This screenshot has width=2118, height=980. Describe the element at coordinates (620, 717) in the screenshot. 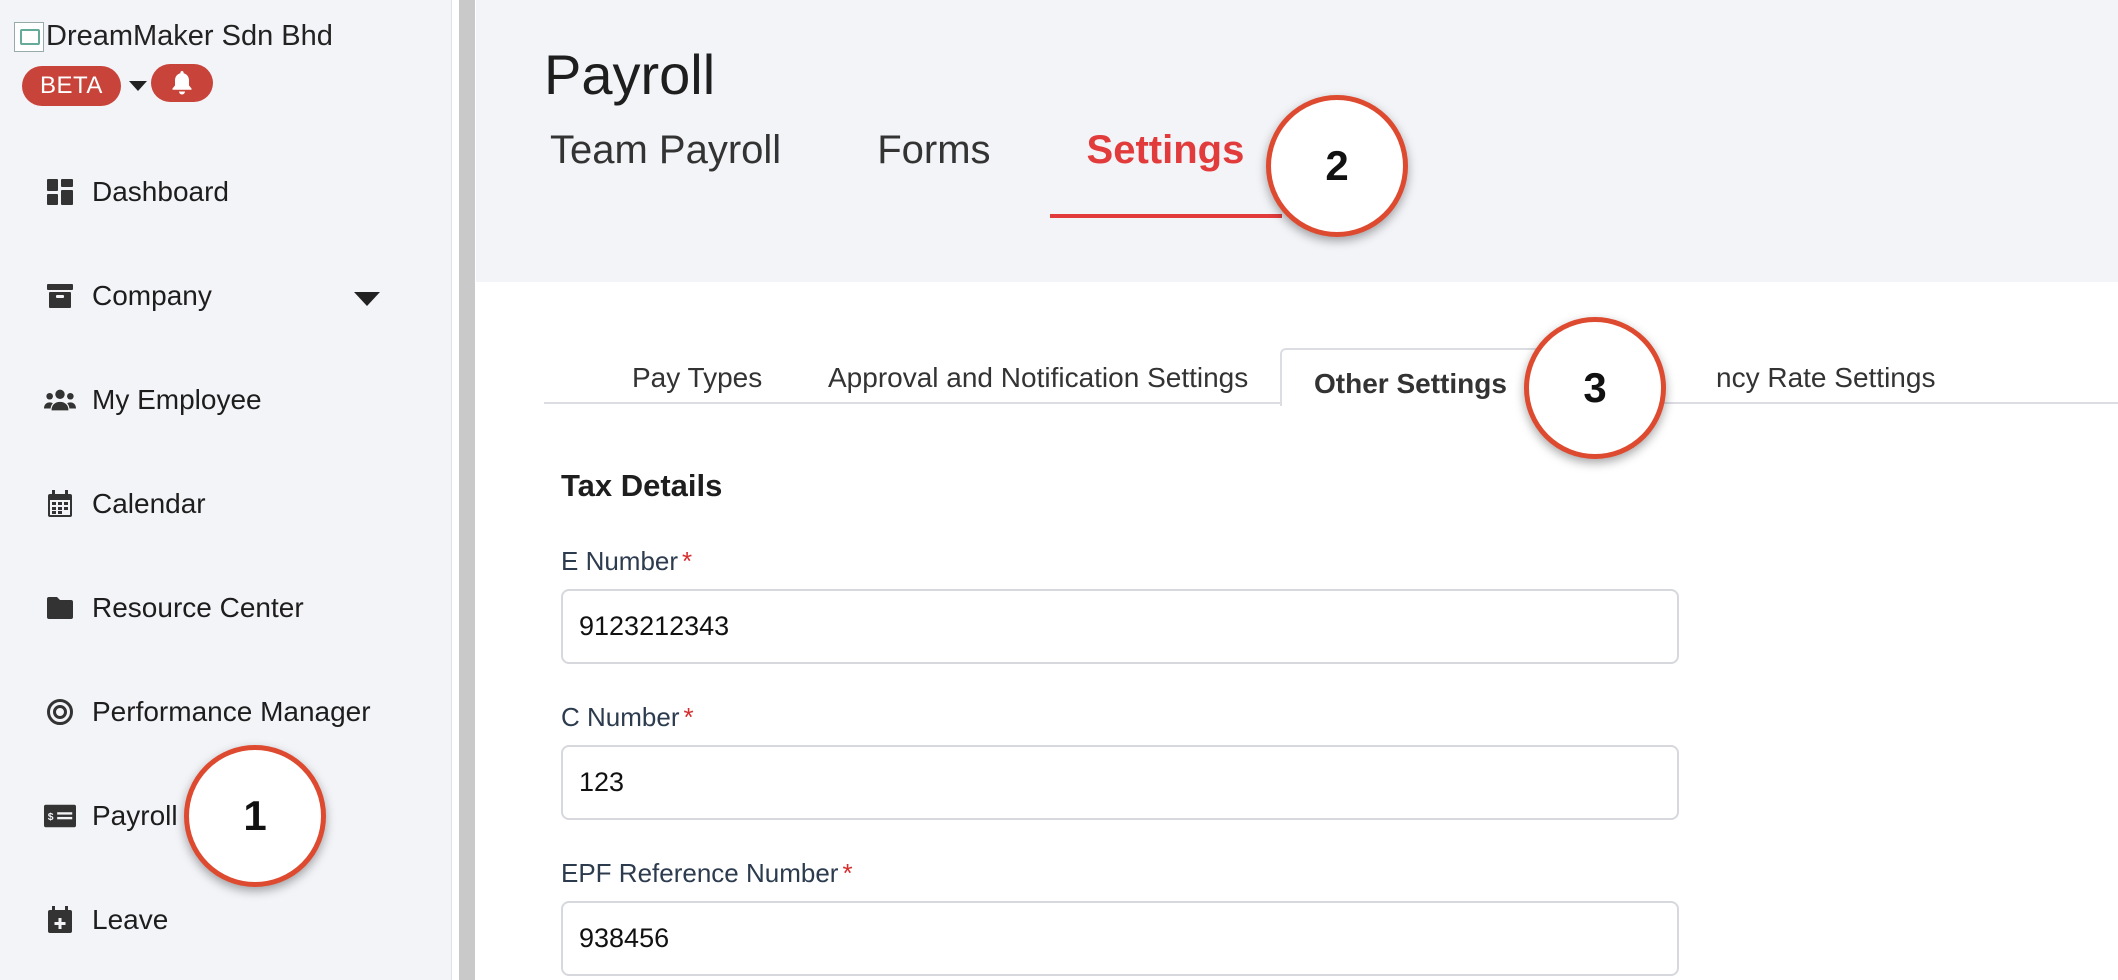

I see `field-label-text: C Number` at that location.